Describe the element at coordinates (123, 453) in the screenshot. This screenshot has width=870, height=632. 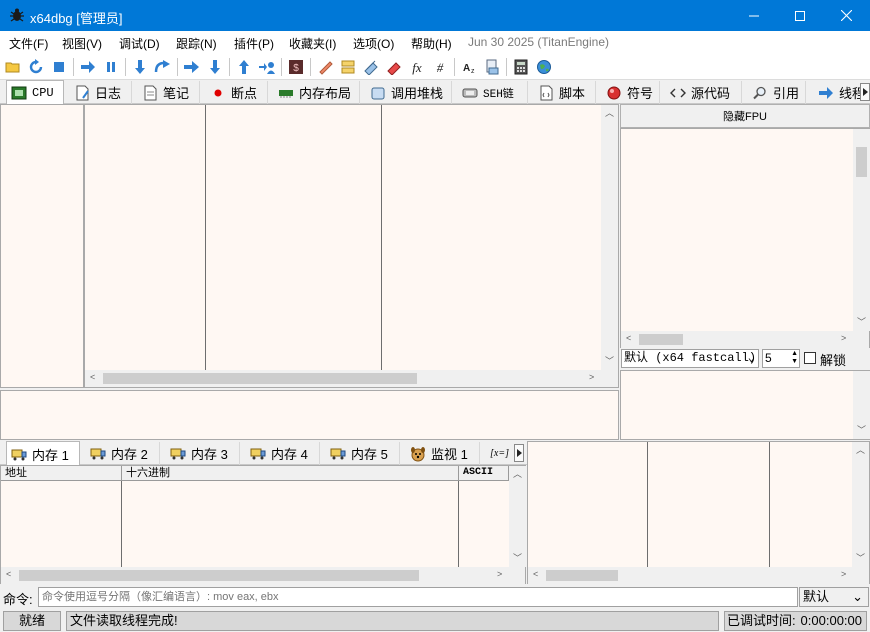
I see `tab-dump-2: 内存 2` at that location.